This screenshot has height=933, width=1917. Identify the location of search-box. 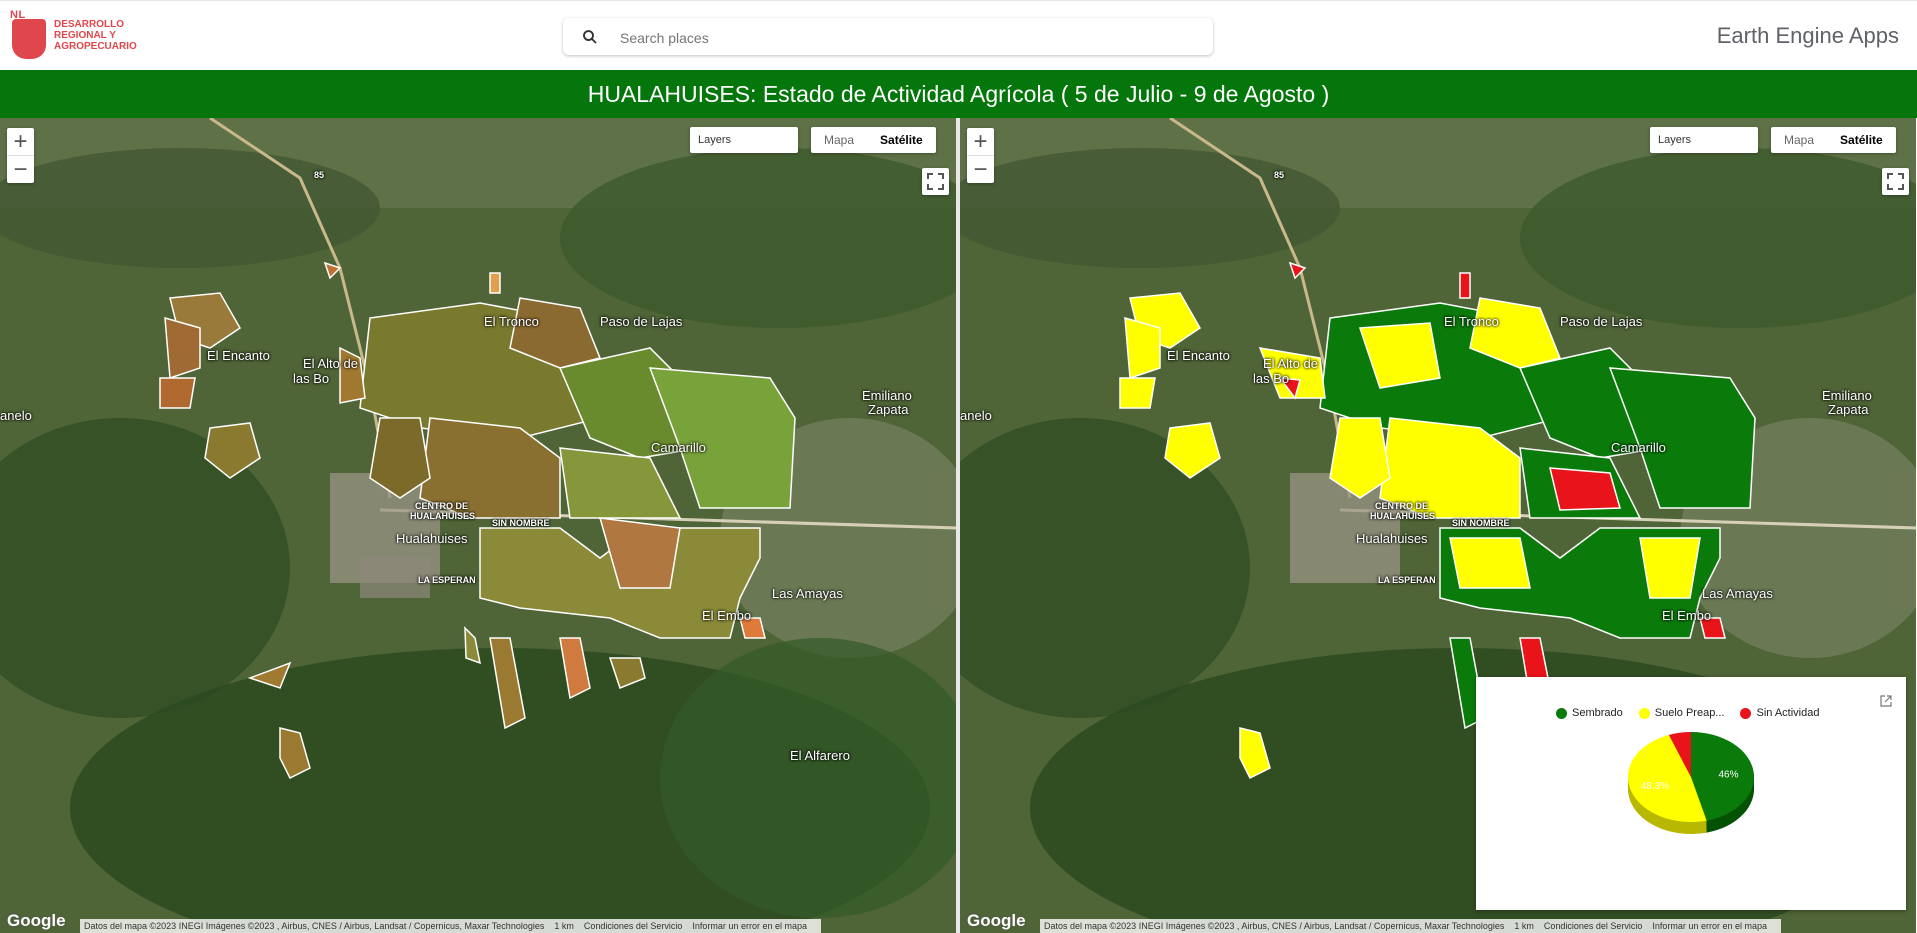
(888, 36).